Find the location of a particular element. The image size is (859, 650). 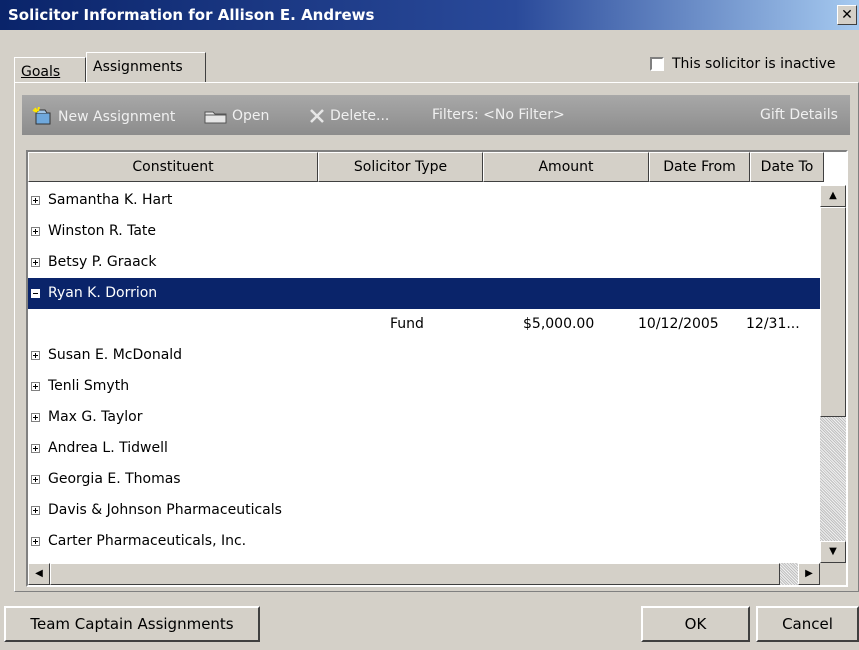

ok-label: OK is located at coordinates (695, 624).